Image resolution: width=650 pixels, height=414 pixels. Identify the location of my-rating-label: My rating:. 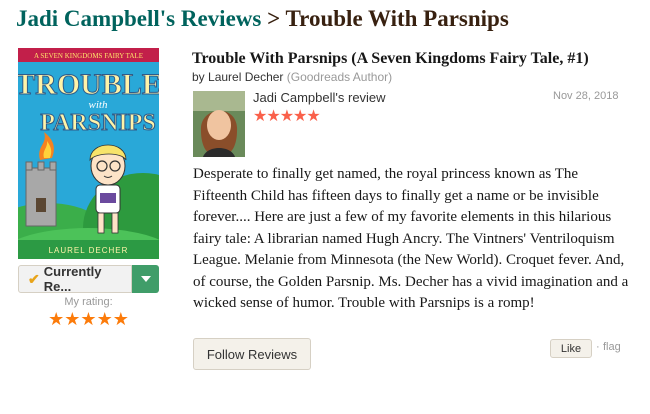
(88, 302).